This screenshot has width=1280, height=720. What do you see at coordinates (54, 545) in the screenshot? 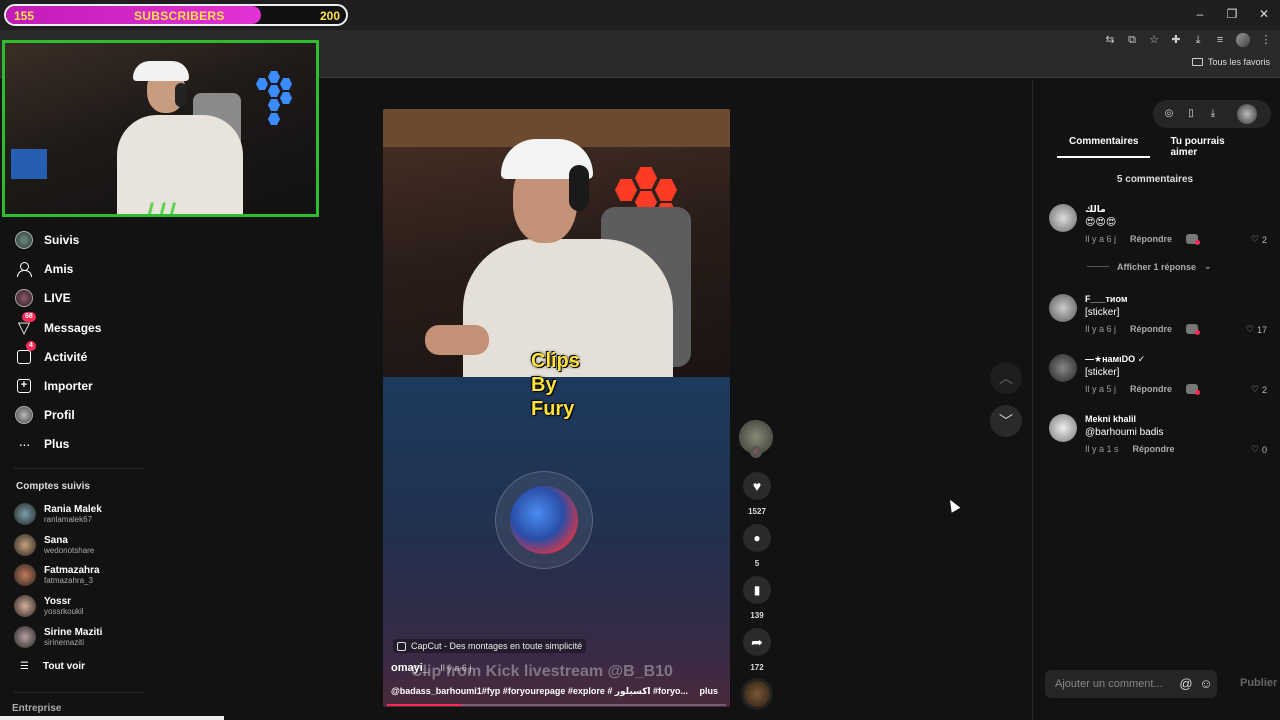
I see `followed-account: Sana wedonotshare` at bounding box center [54, 545].